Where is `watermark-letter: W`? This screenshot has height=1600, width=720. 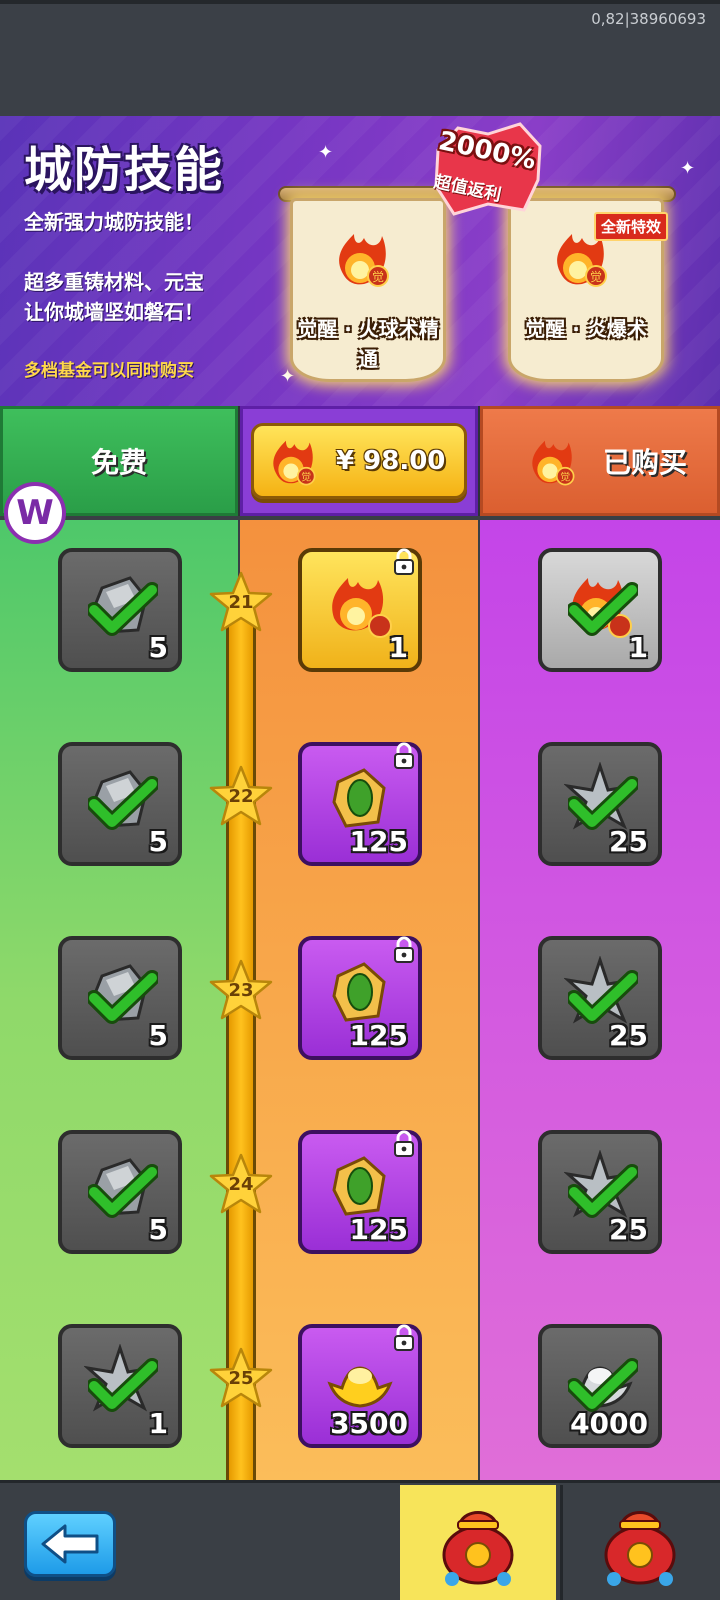
watermark-letter: W is located at coordinates (35, 513).